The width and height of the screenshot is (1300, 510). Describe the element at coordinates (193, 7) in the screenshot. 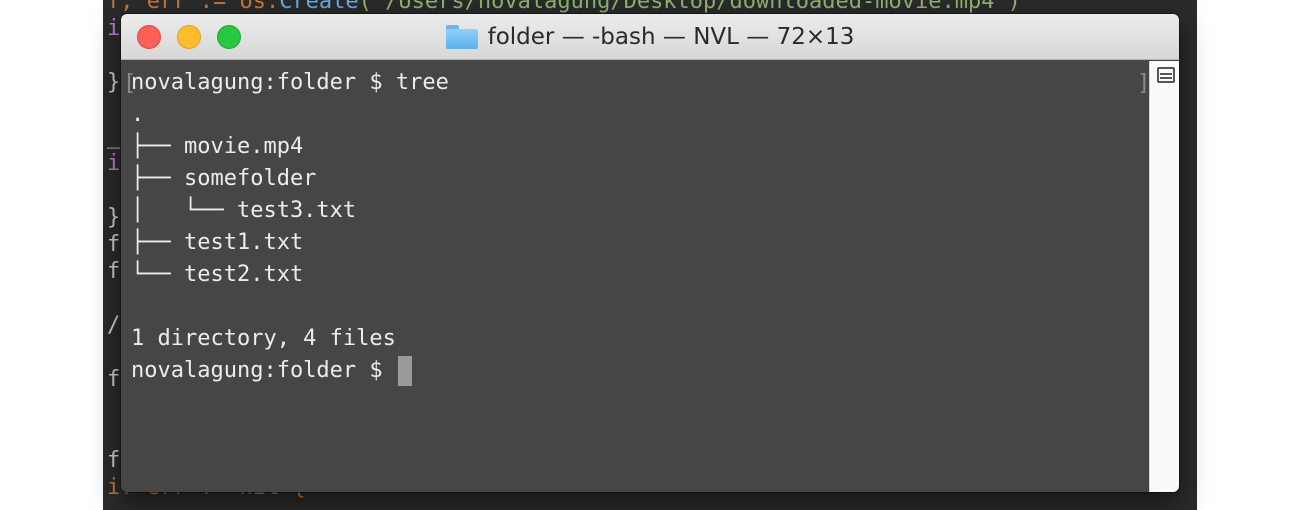

I see `editor-code-token: f, err := os.` at that location.